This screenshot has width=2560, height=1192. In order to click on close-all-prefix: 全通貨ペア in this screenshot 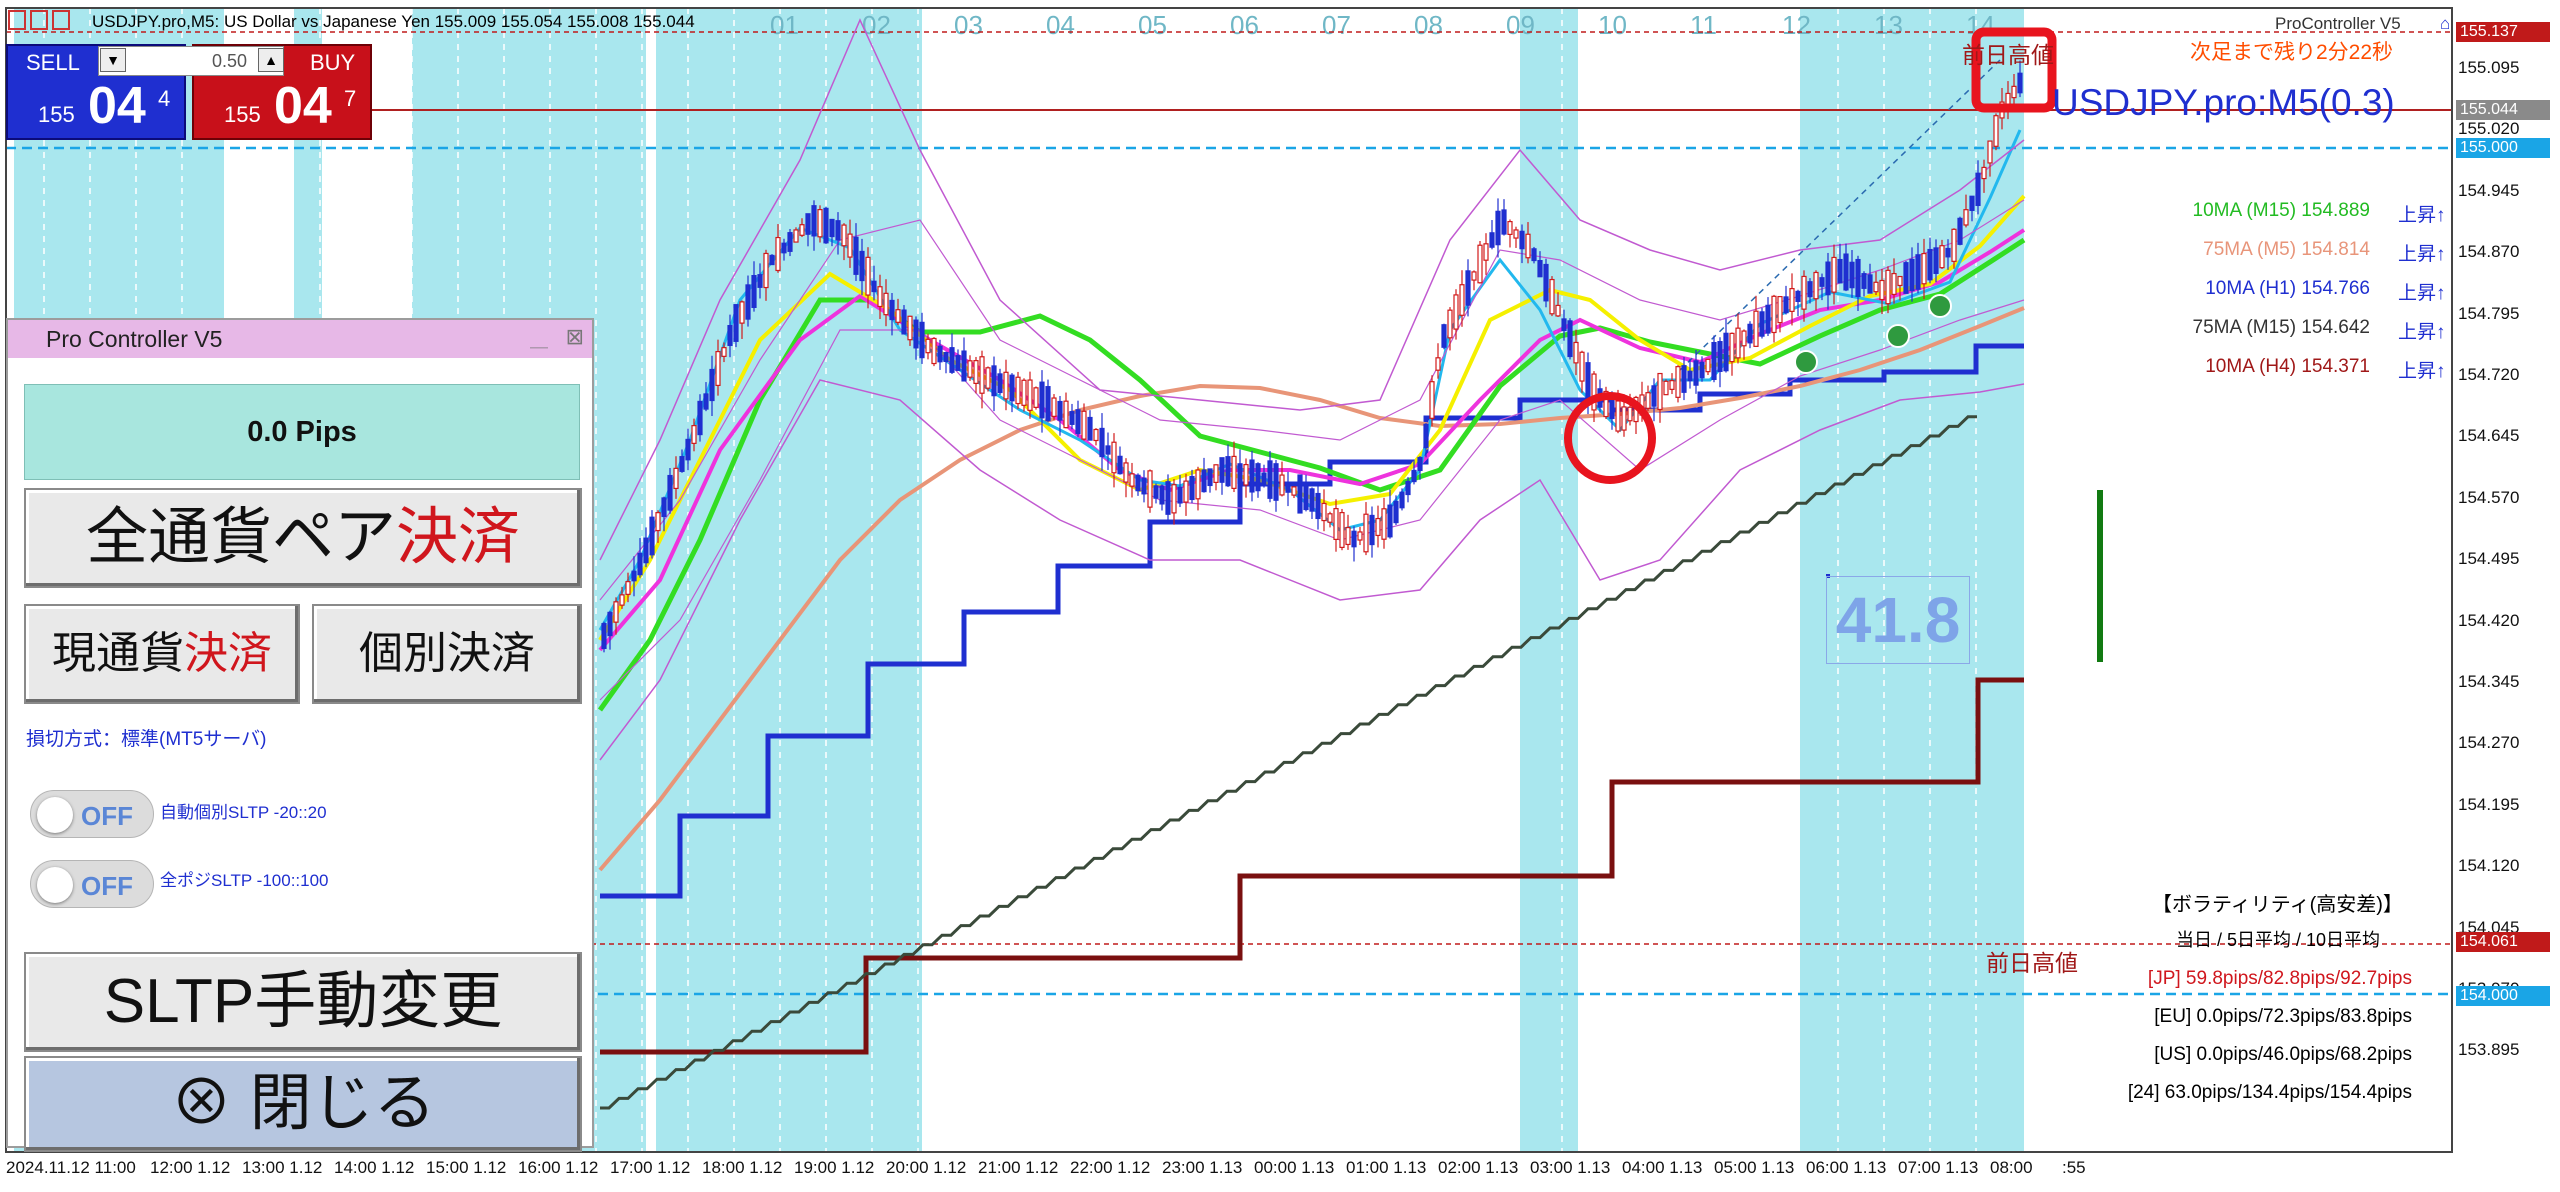, I will do `click(240, 537)`.